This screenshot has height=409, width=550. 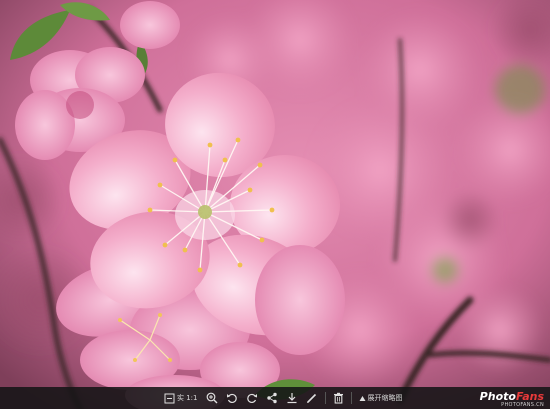 I want to click on share-button, so click(x=272, y=398).